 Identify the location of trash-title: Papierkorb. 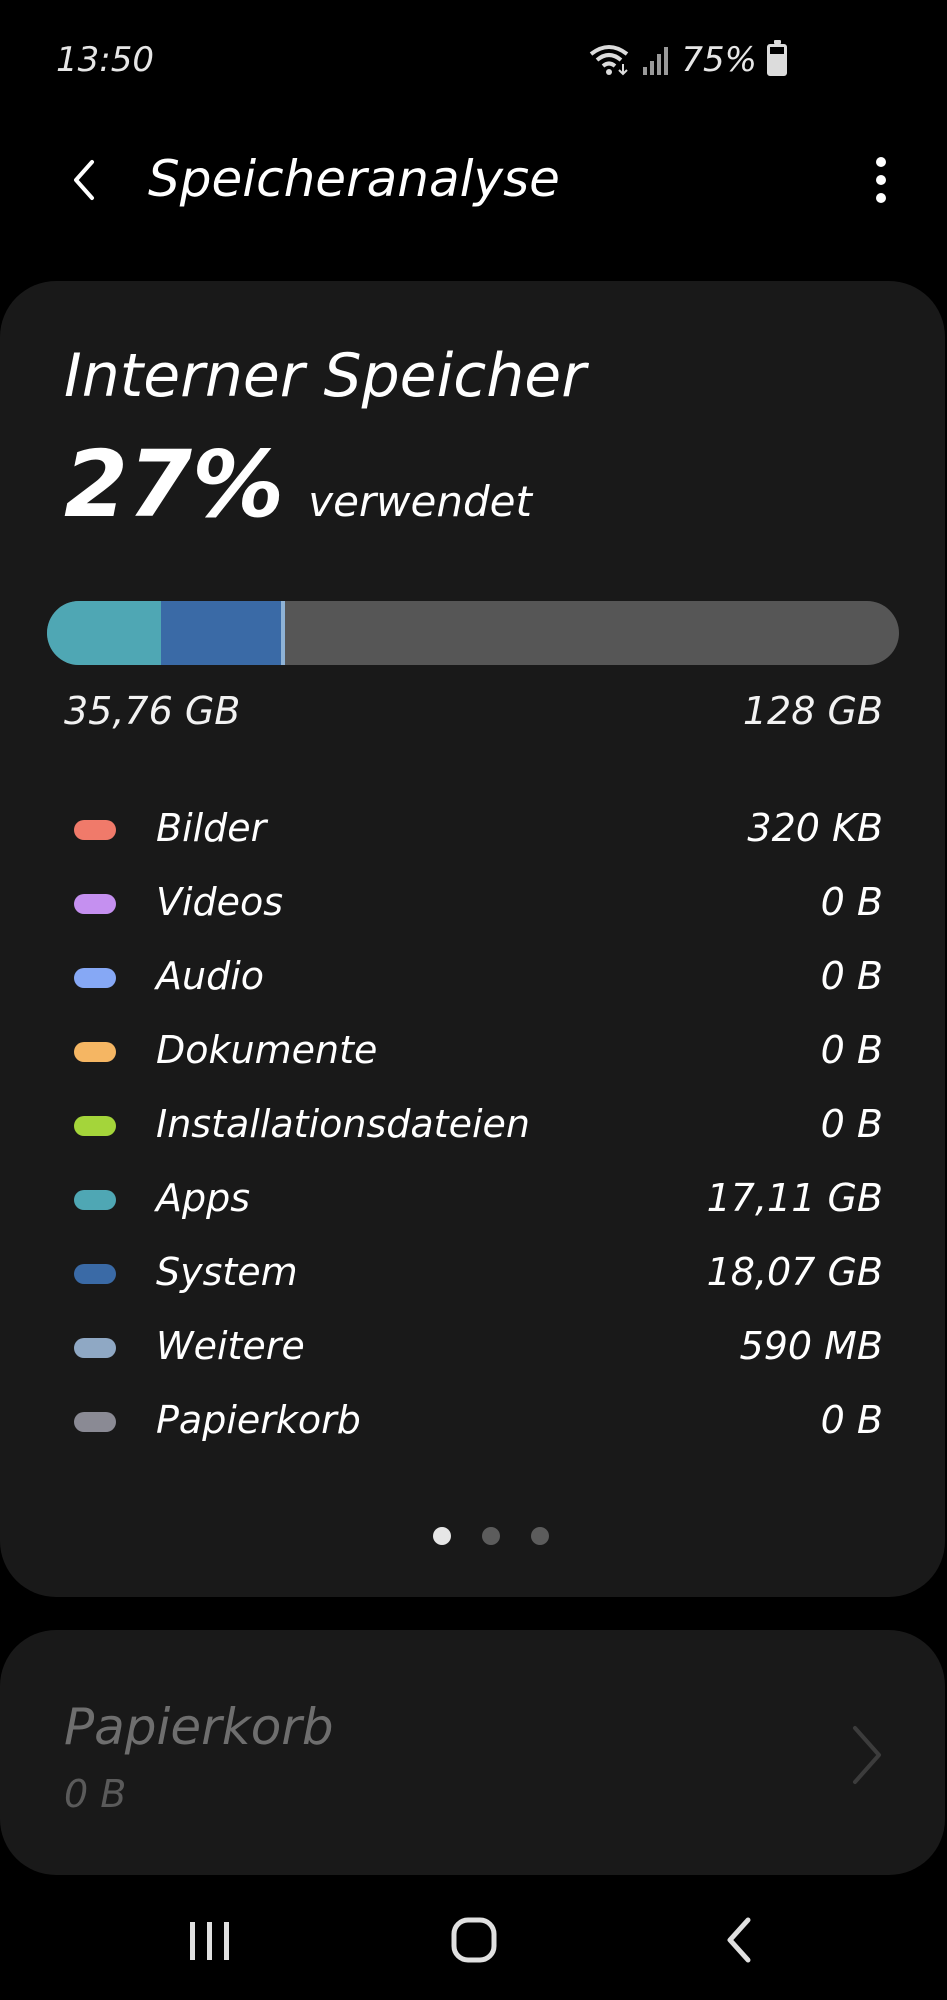
(199, 1727).